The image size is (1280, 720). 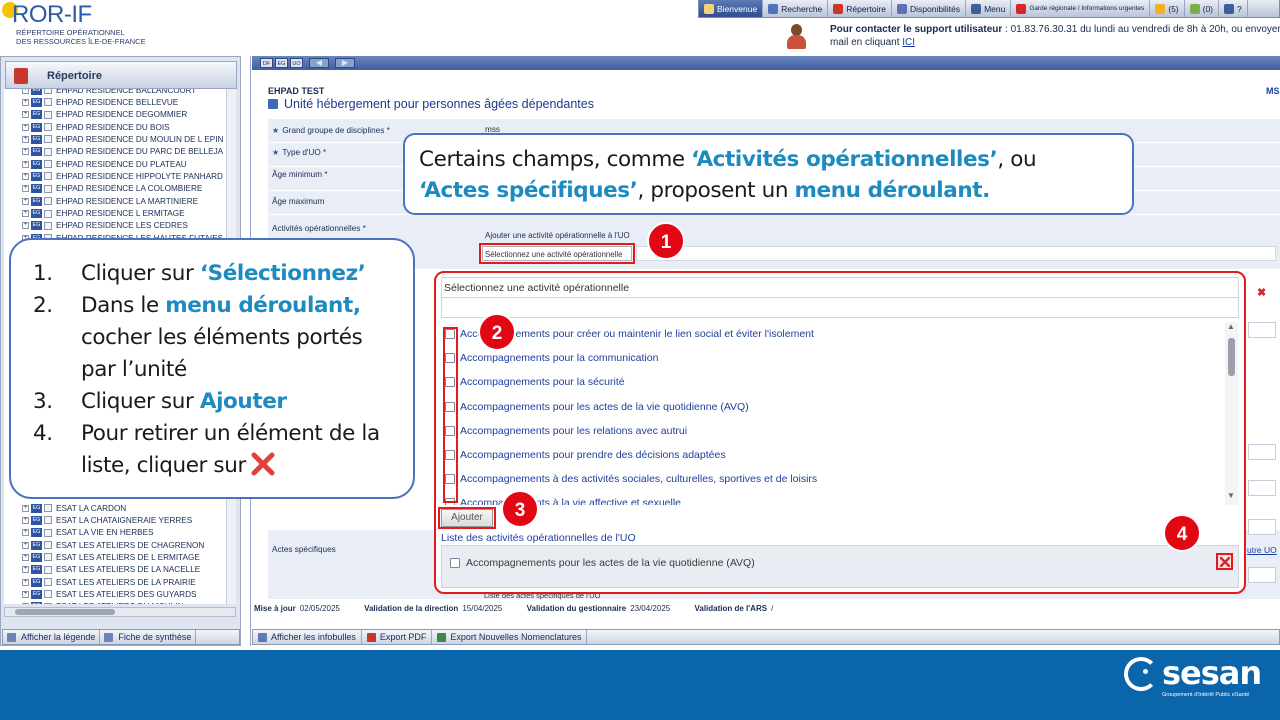 I want to click on autre-uo-link: utre UO, so click(x=1262, y=550).